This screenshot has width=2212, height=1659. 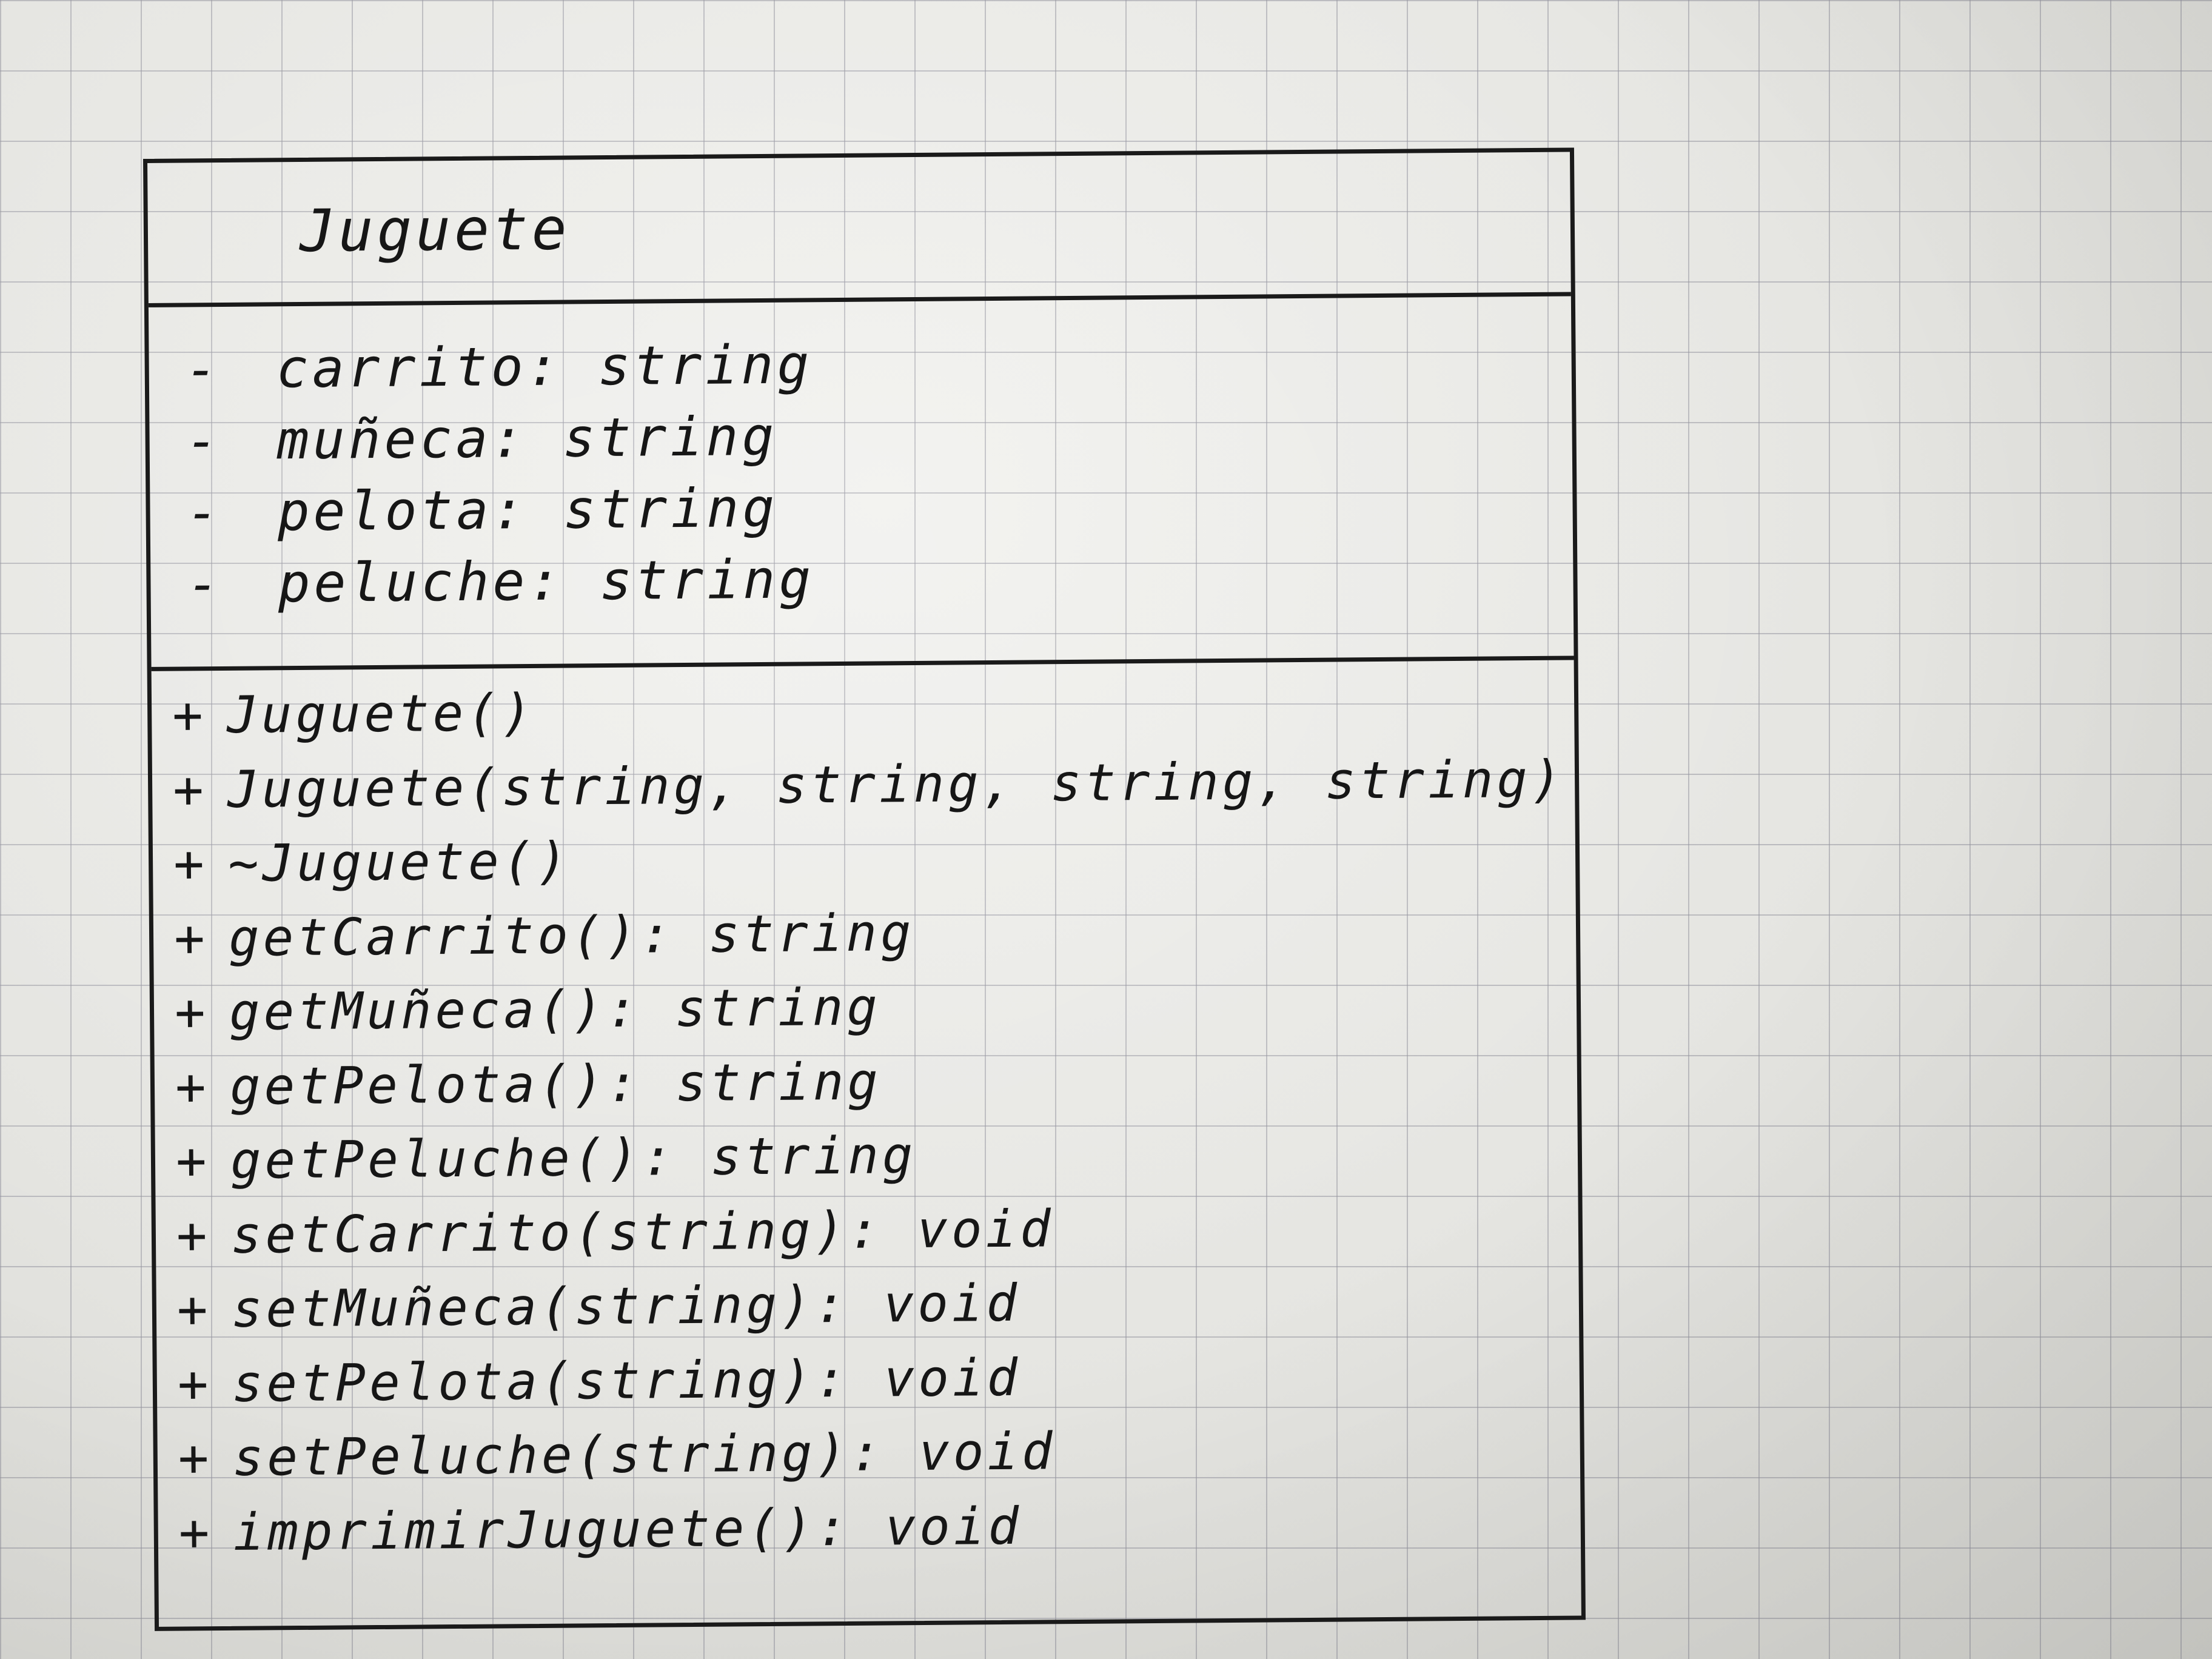 I want to click on operation-row: + ~Juguete(), so click(x=875, y=858).